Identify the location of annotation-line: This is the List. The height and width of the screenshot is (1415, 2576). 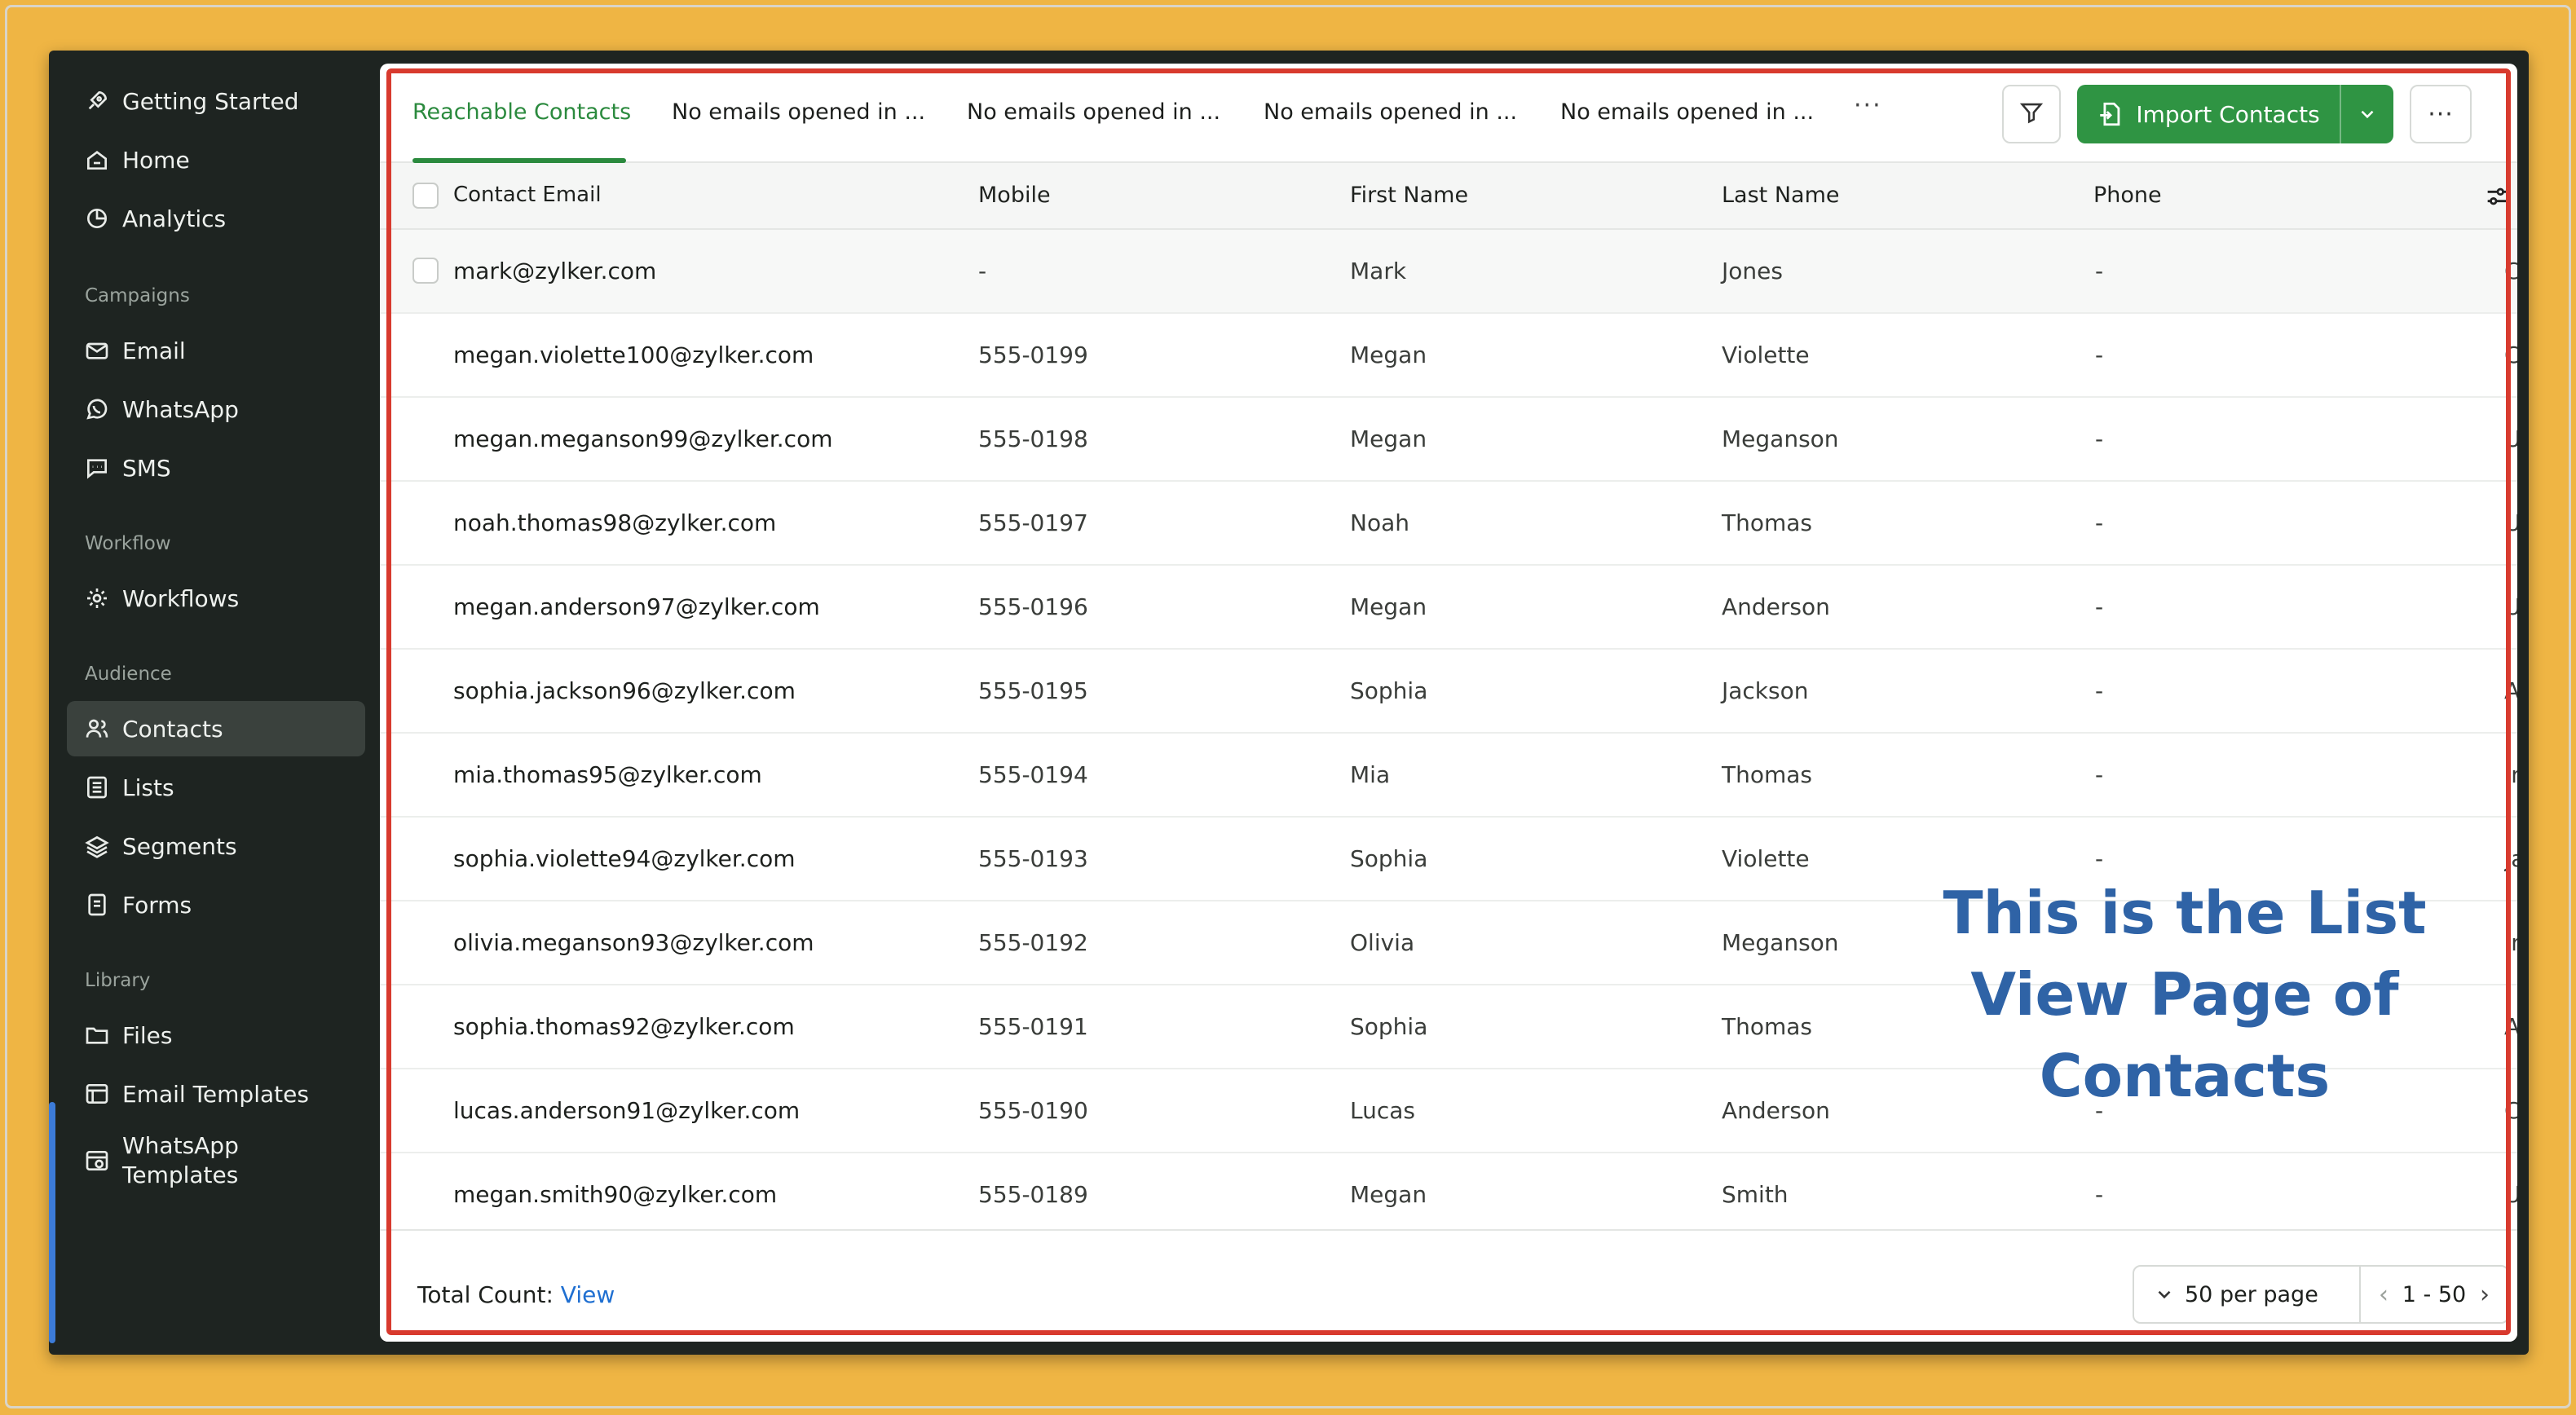
(2185, 913).